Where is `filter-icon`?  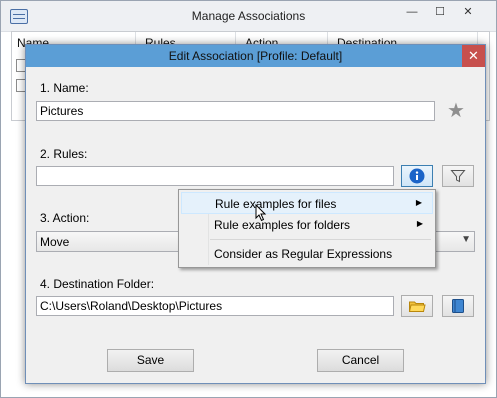 filter-icon is located at coordinates (458, 176).